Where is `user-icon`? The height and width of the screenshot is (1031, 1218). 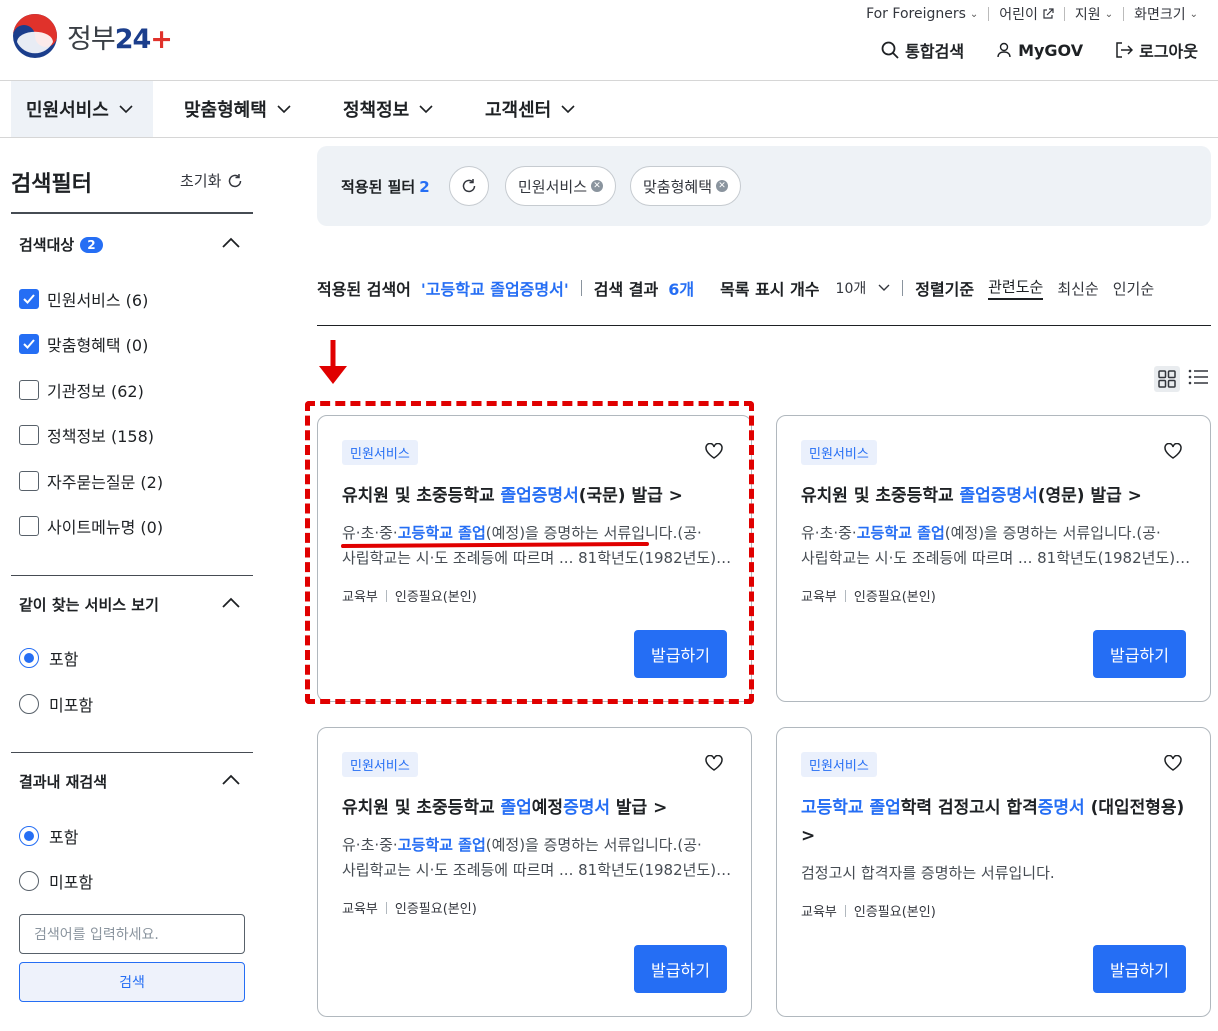 user-icon is located at coordinates (1004, 50).